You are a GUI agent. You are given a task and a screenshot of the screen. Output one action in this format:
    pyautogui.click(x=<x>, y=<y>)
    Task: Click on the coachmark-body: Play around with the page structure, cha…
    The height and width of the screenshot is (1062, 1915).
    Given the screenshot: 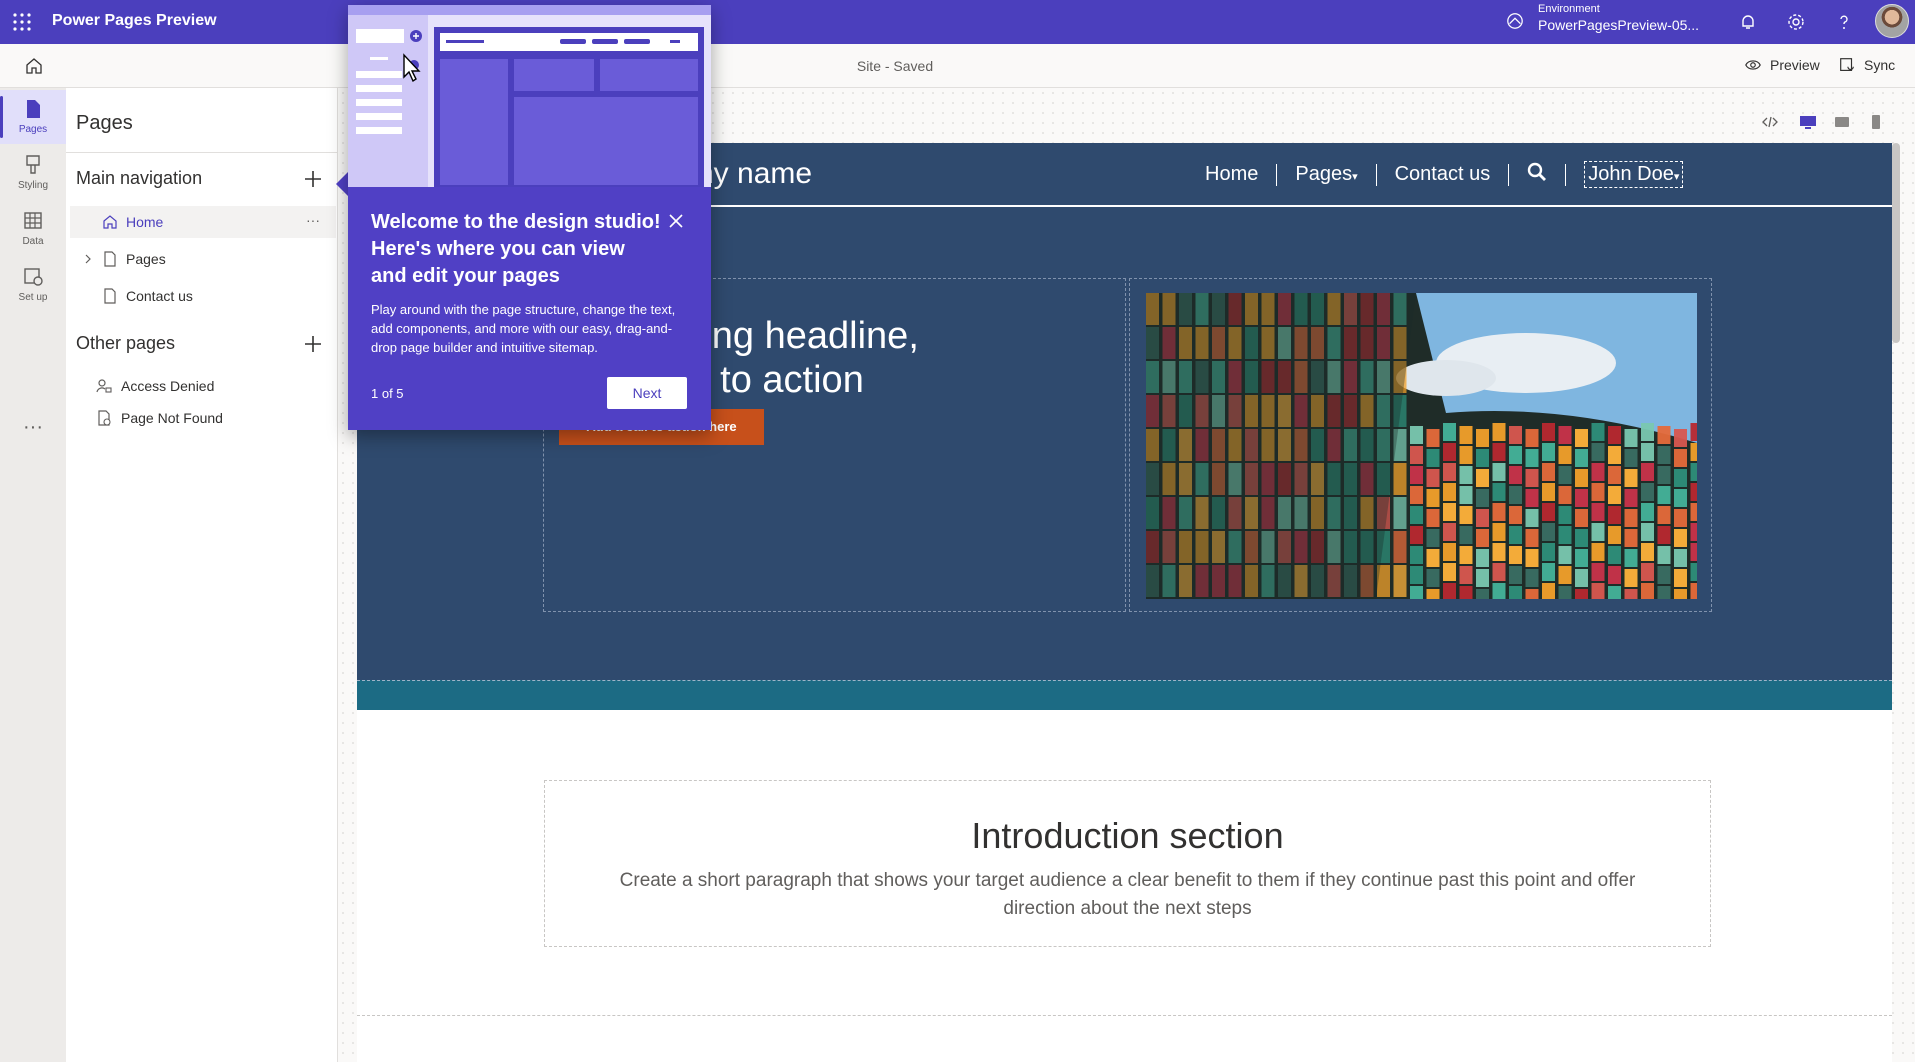 What is the action you would take?
    pyautogui.click(x=523, y=328)
    